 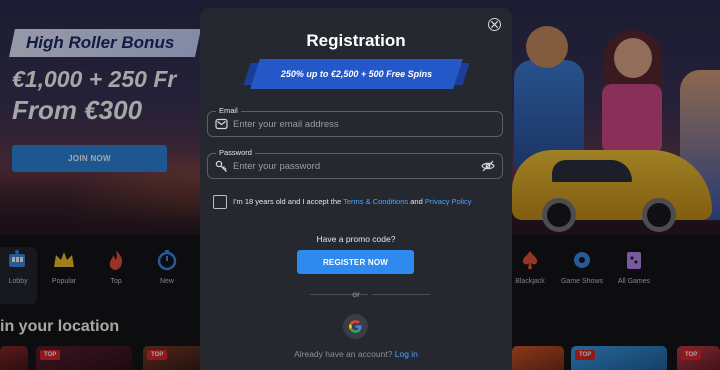 I want to click on email-input, so click(x=353, y=124).